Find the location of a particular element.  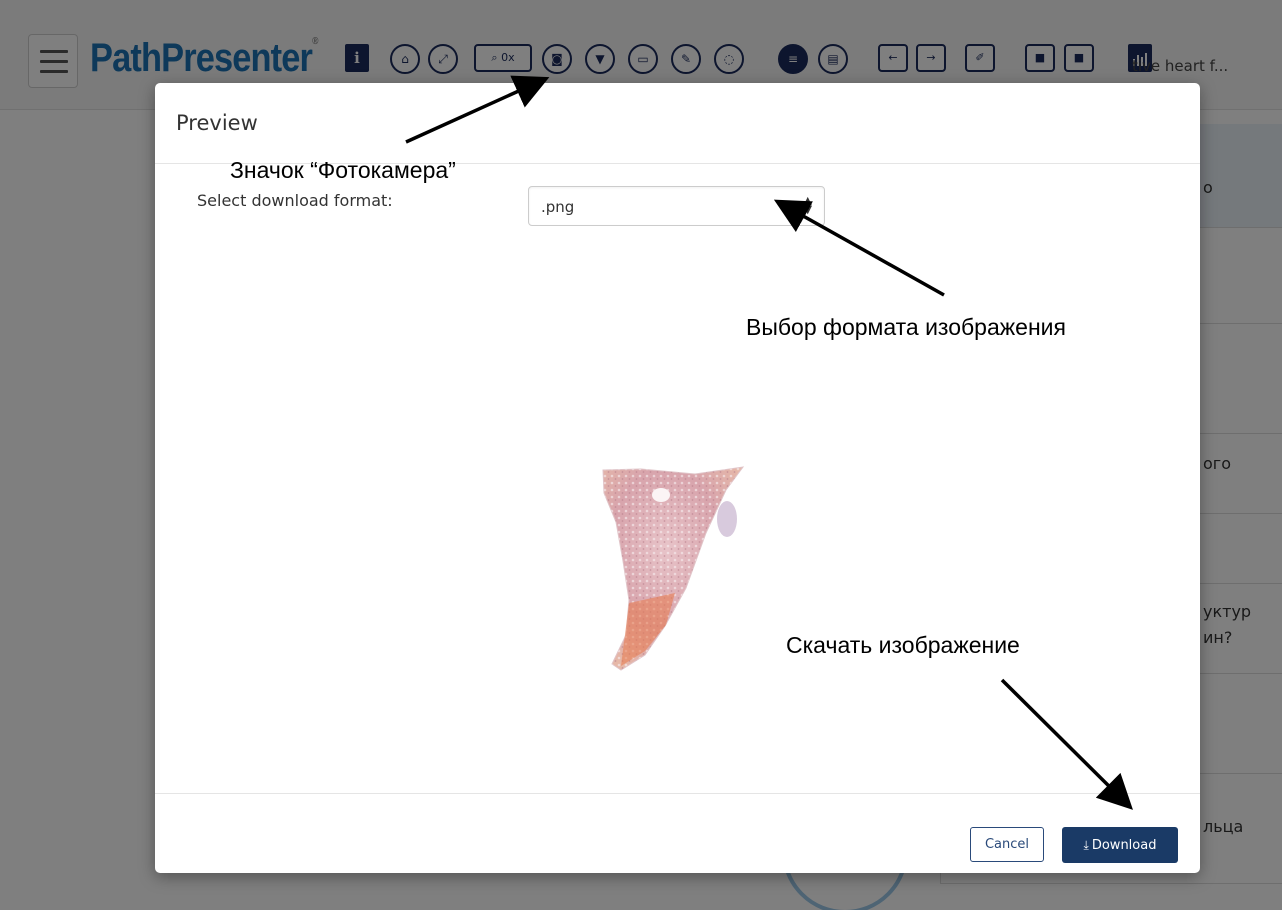

arrow-to-download is located at coordinates (1066, 744).